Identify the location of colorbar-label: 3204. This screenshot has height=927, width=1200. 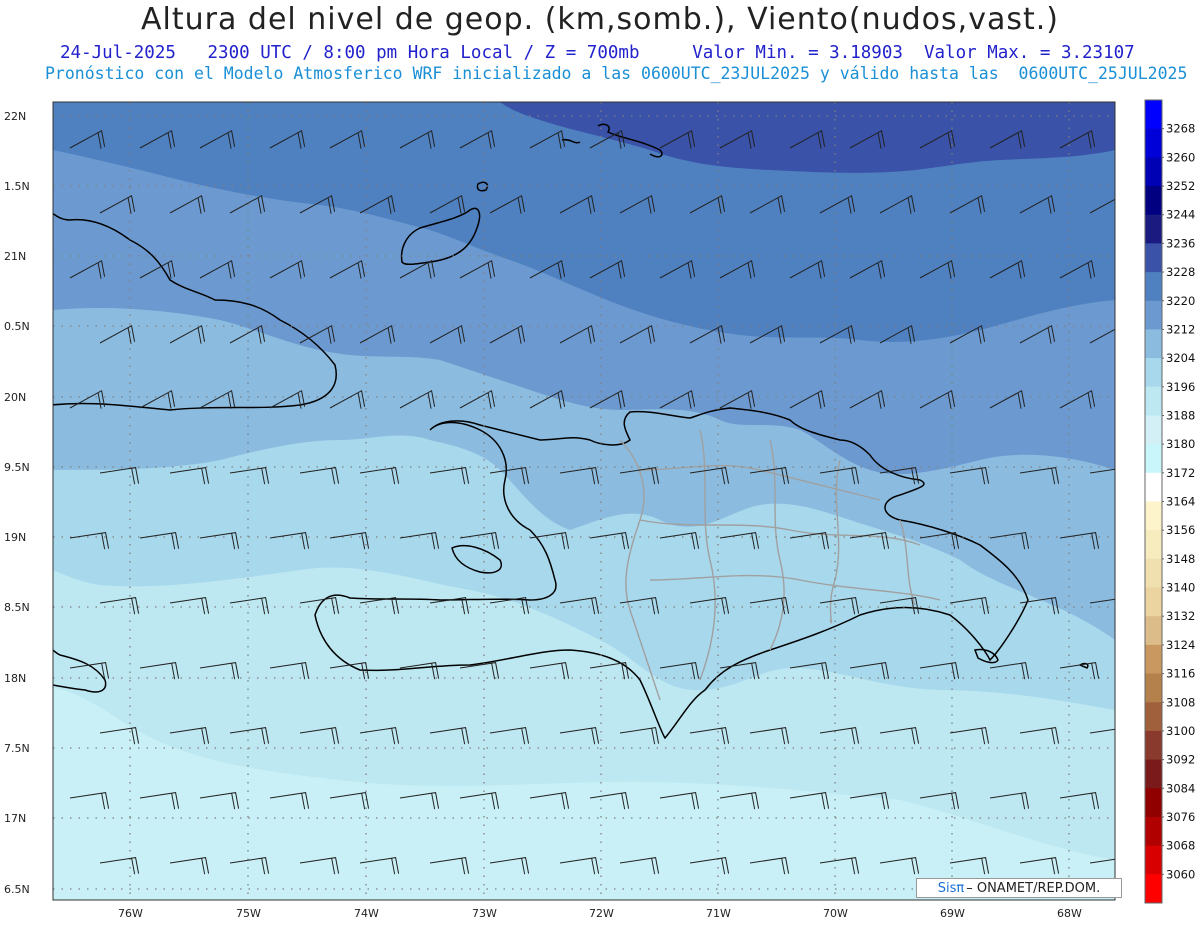
(1180, 358).